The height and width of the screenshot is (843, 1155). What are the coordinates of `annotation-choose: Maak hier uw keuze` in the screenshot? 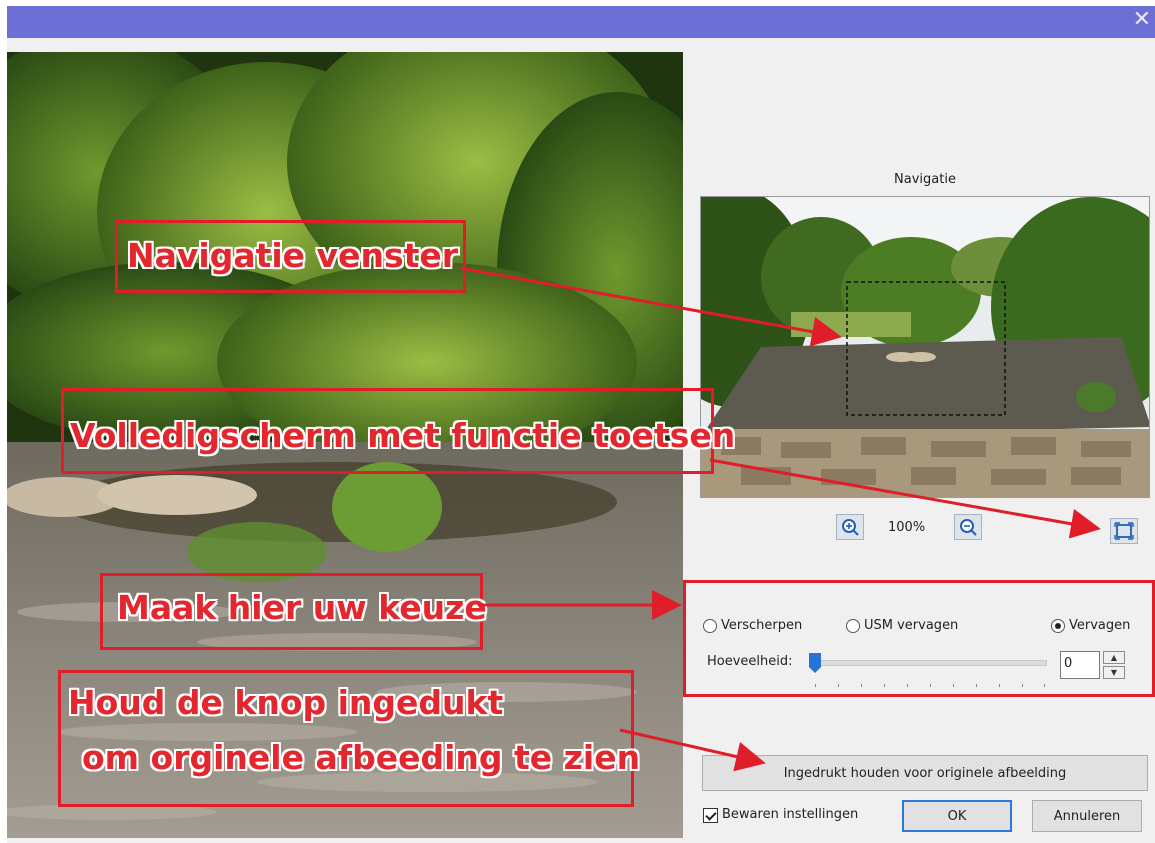 It's located at (302, 607).